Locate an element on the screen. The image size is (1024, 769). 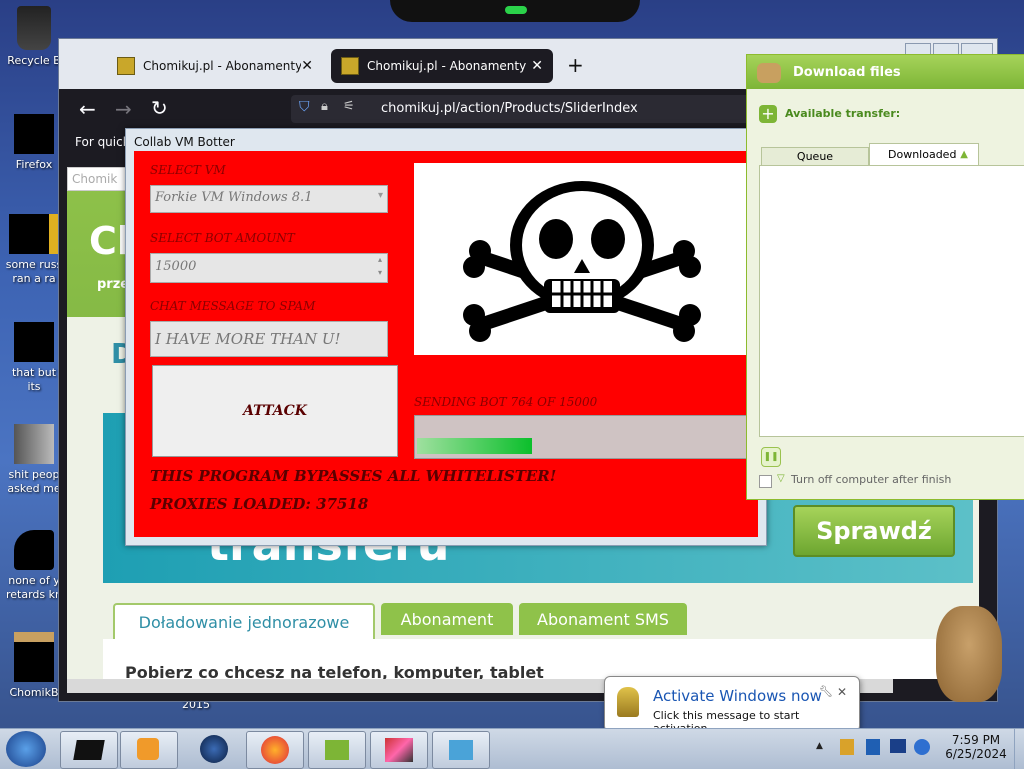
clock: 7:59 PM 6/25/2024 is located at coordinates (976, 747).